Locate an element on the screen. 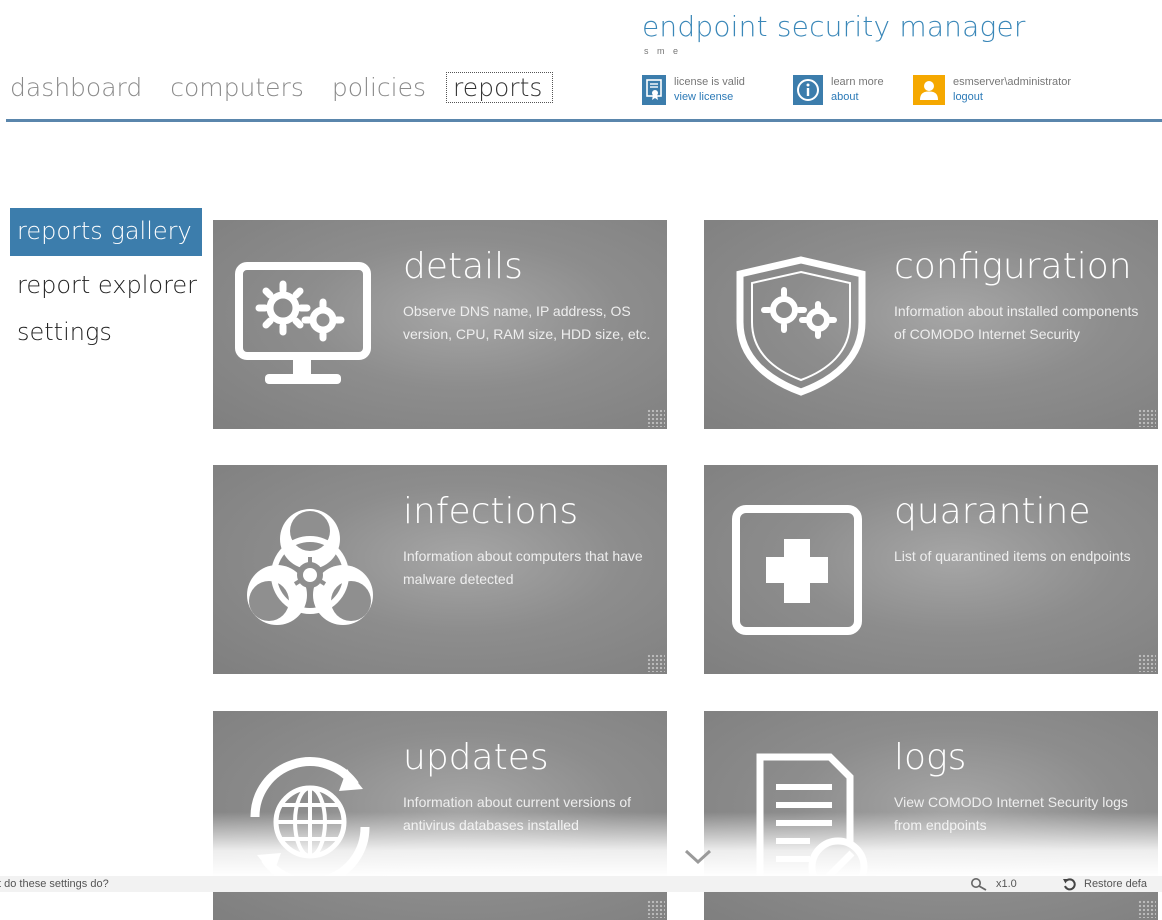 This screenshot has width=1162, height=920. learn-more-label: learn more is located at coordinates (857, 82).